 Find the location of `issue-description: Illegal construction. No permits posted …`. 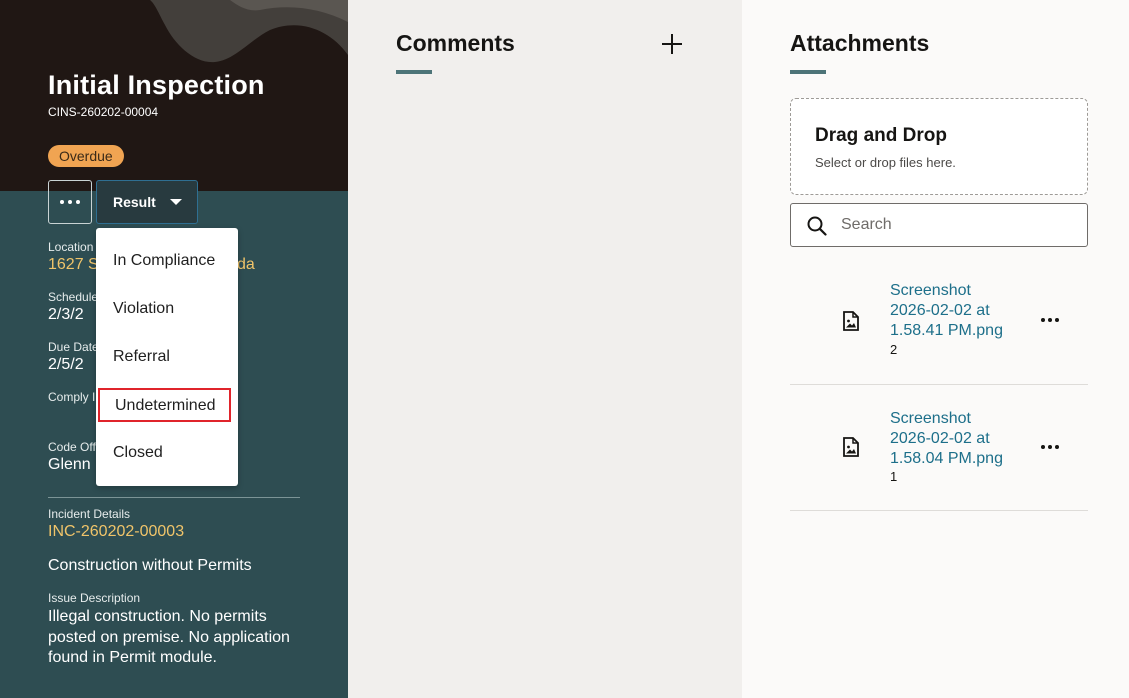

issue-description: Illegal construction. No permits posted … is located at coordinates (169, 637).